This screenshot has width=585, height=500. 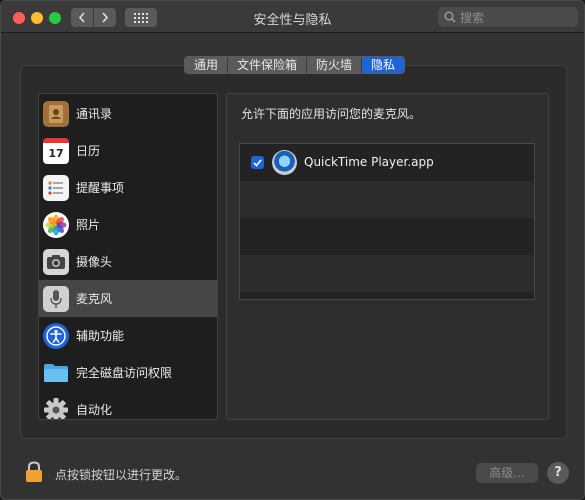 What do you see at coordinates (88, 225) in the screenshot?
I see `category-label: 照片` at bounding box center [88, 225].